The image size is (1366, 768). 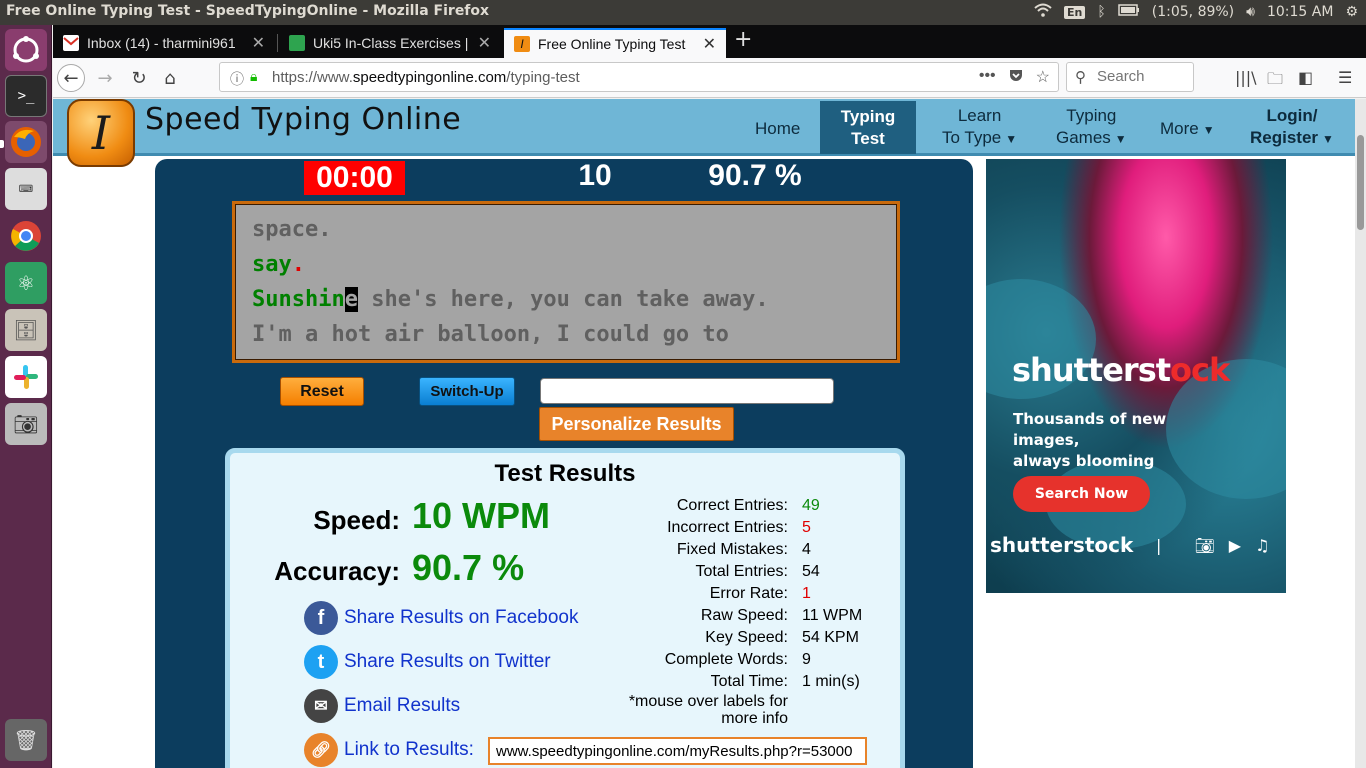 I want to click on power-gear-icon: ⚙, so click(x=1351, y=12).